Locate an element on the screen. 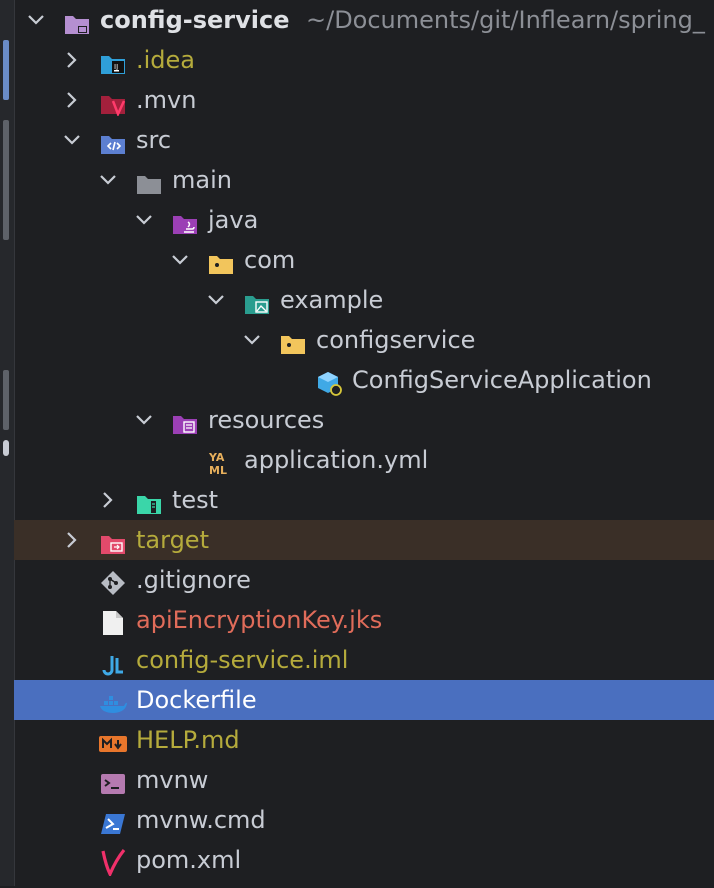 This screenshot has width=714, height=888. tree-row-target: target is located at coordinates (364, 540).